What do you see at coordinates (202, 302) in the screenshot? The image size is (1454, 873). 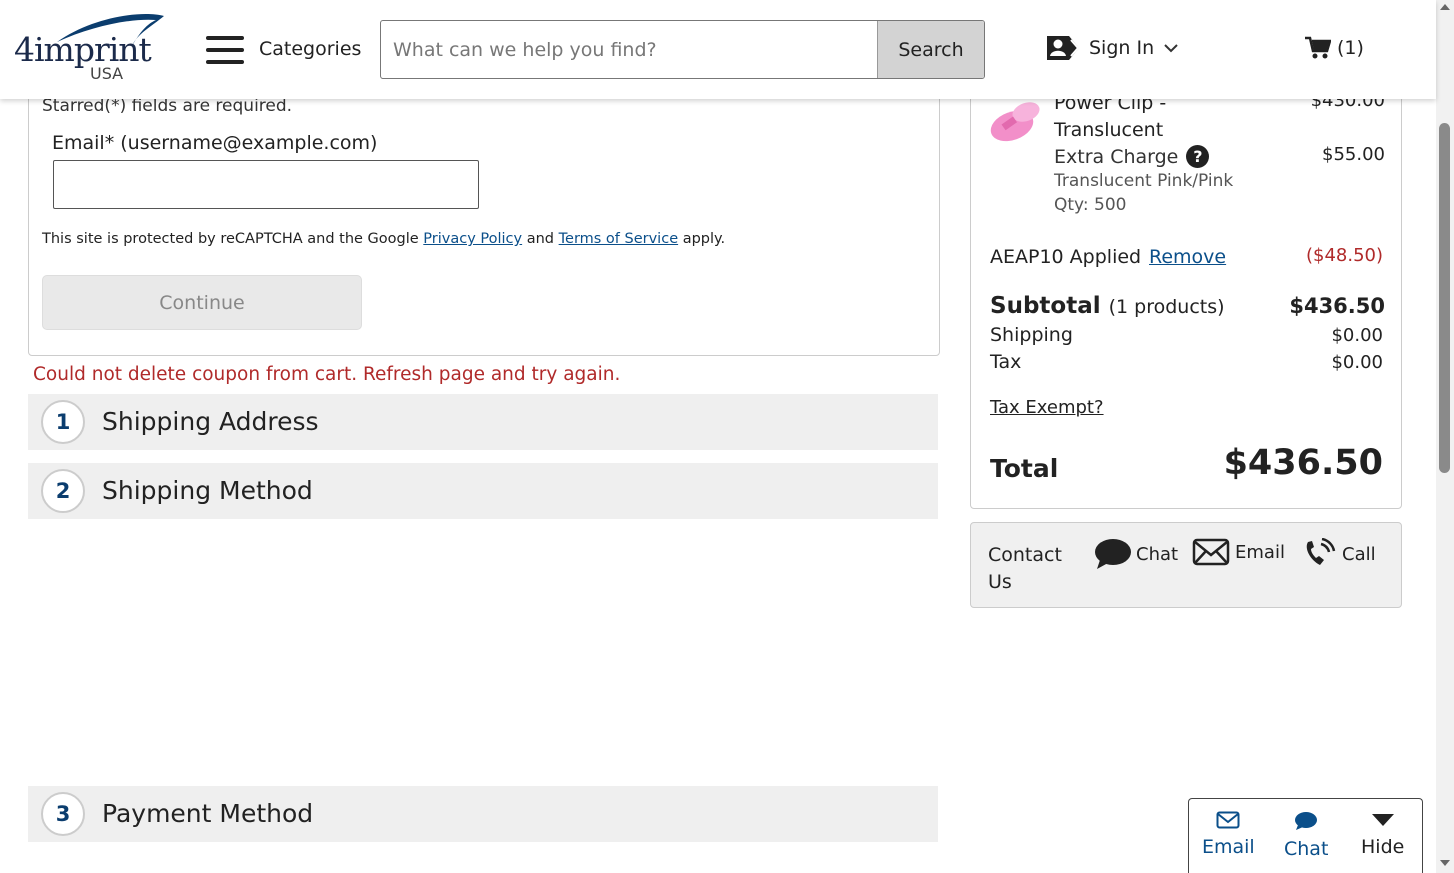 I see `continue-button: Continue` at bounding box center [202, 302].